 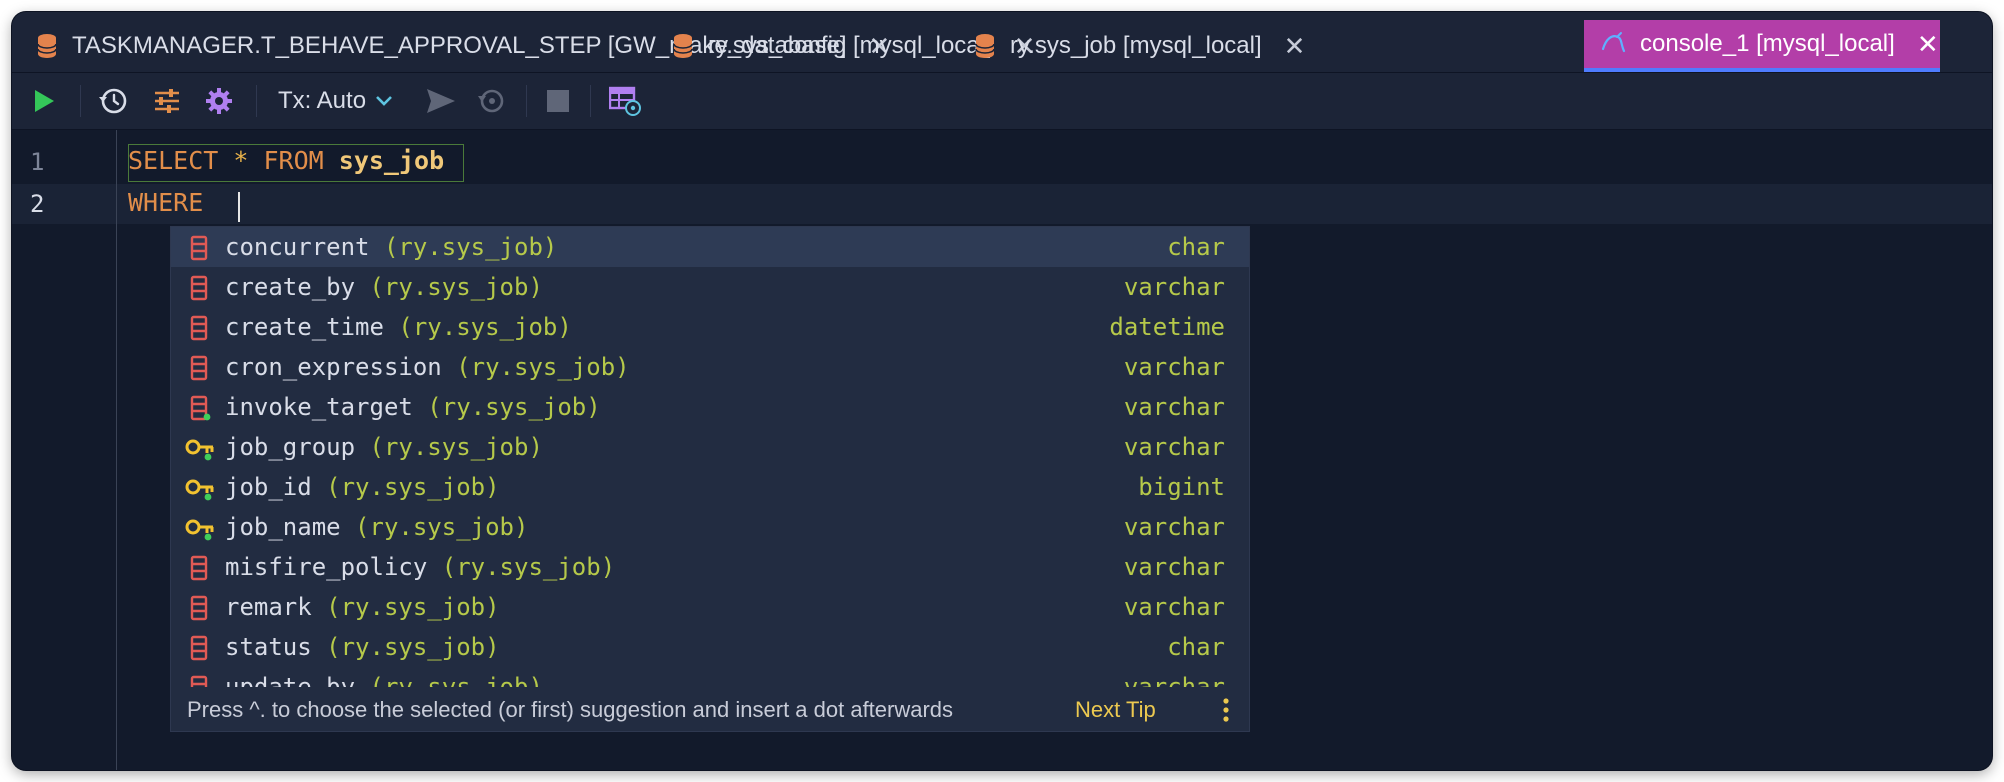 I want to click on settings-sliders-button, so click(x=167, y=101).